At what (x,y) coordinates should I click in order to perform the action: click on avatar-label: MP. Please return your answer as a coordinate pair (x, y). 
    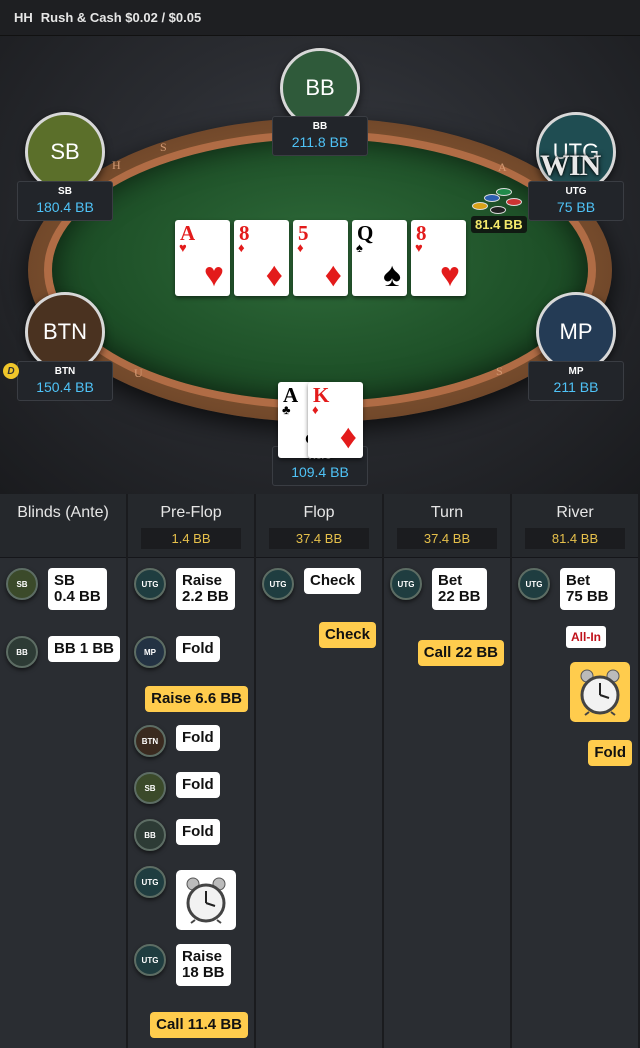
    Looking at the image, I should click on (150, 652).